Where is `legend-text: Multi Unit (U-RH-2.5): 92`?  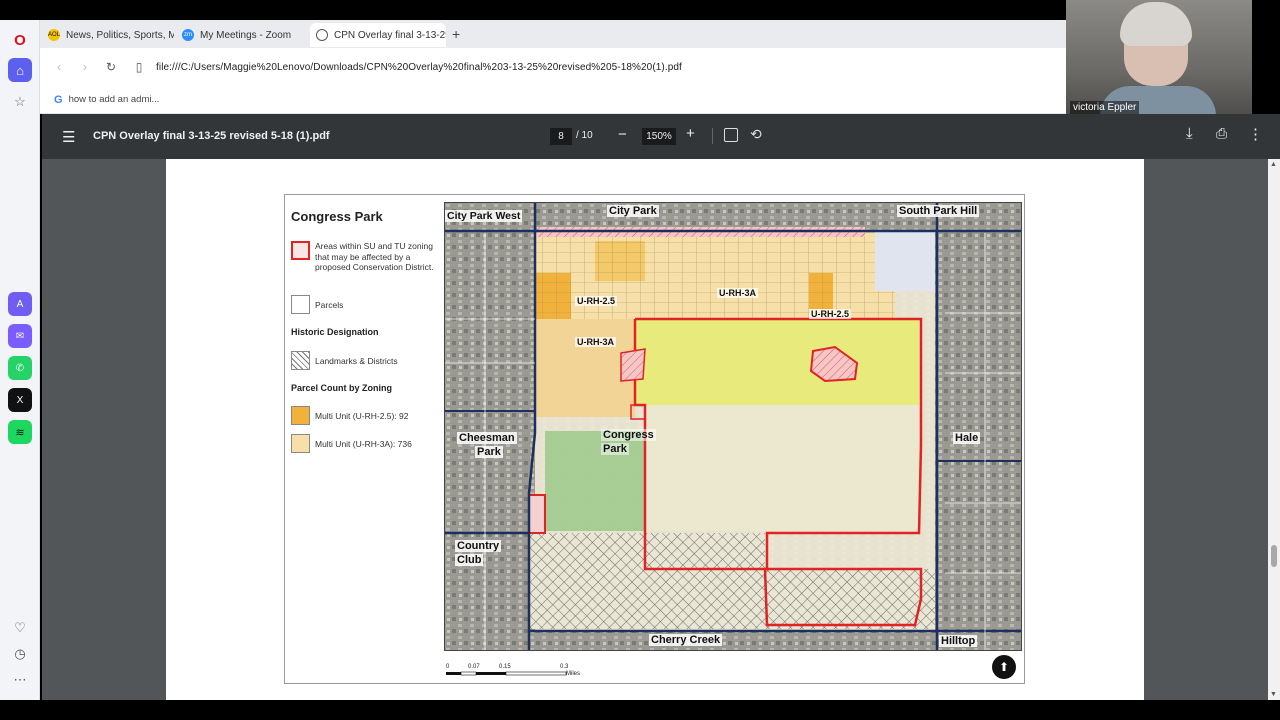
legend-text: Multi Unit (U-RH-2.5): 92 is located at coordinates (362, 416).